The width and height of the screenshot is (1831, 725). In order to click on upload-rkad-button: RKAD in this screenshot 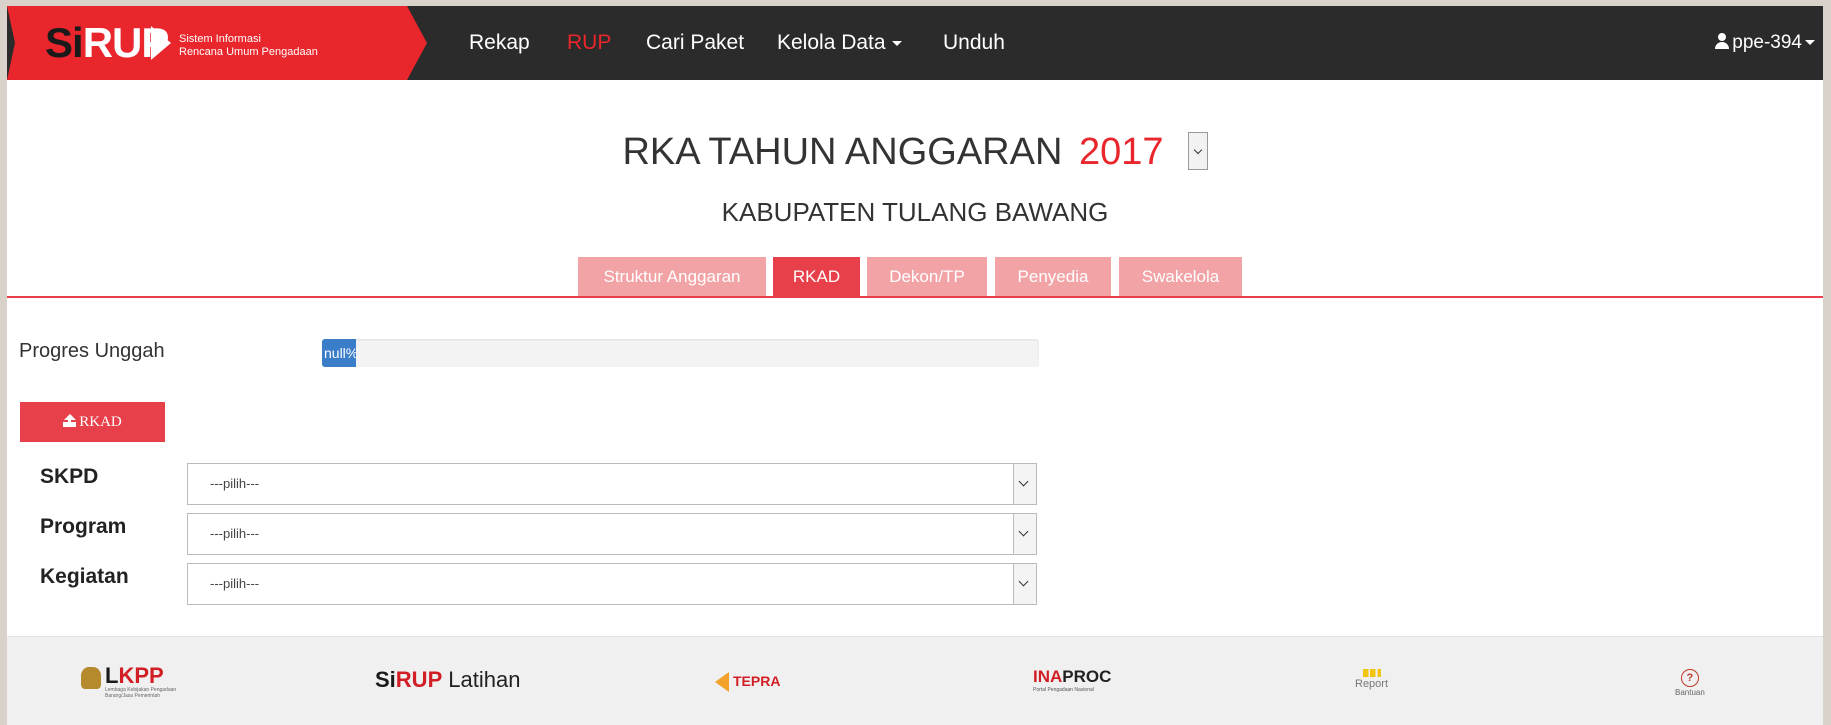, I will do `click(92, 422)`.